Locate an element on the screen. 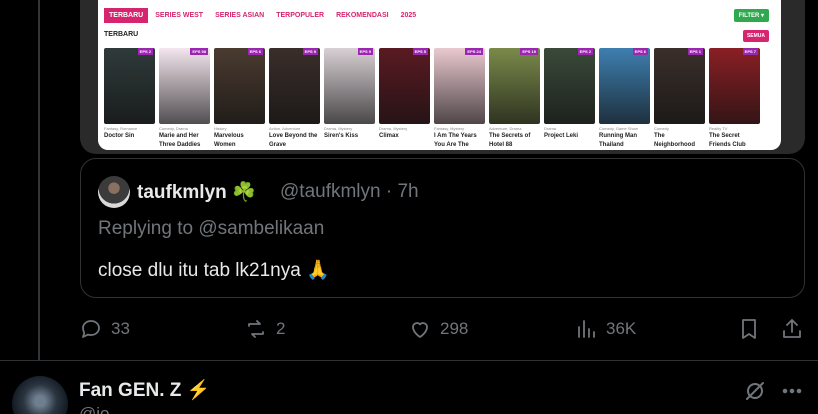 Image resolution: width=818 pixels, height=414 pixels. episode-badge: EPS 98 is located at coordinates (199, 51).